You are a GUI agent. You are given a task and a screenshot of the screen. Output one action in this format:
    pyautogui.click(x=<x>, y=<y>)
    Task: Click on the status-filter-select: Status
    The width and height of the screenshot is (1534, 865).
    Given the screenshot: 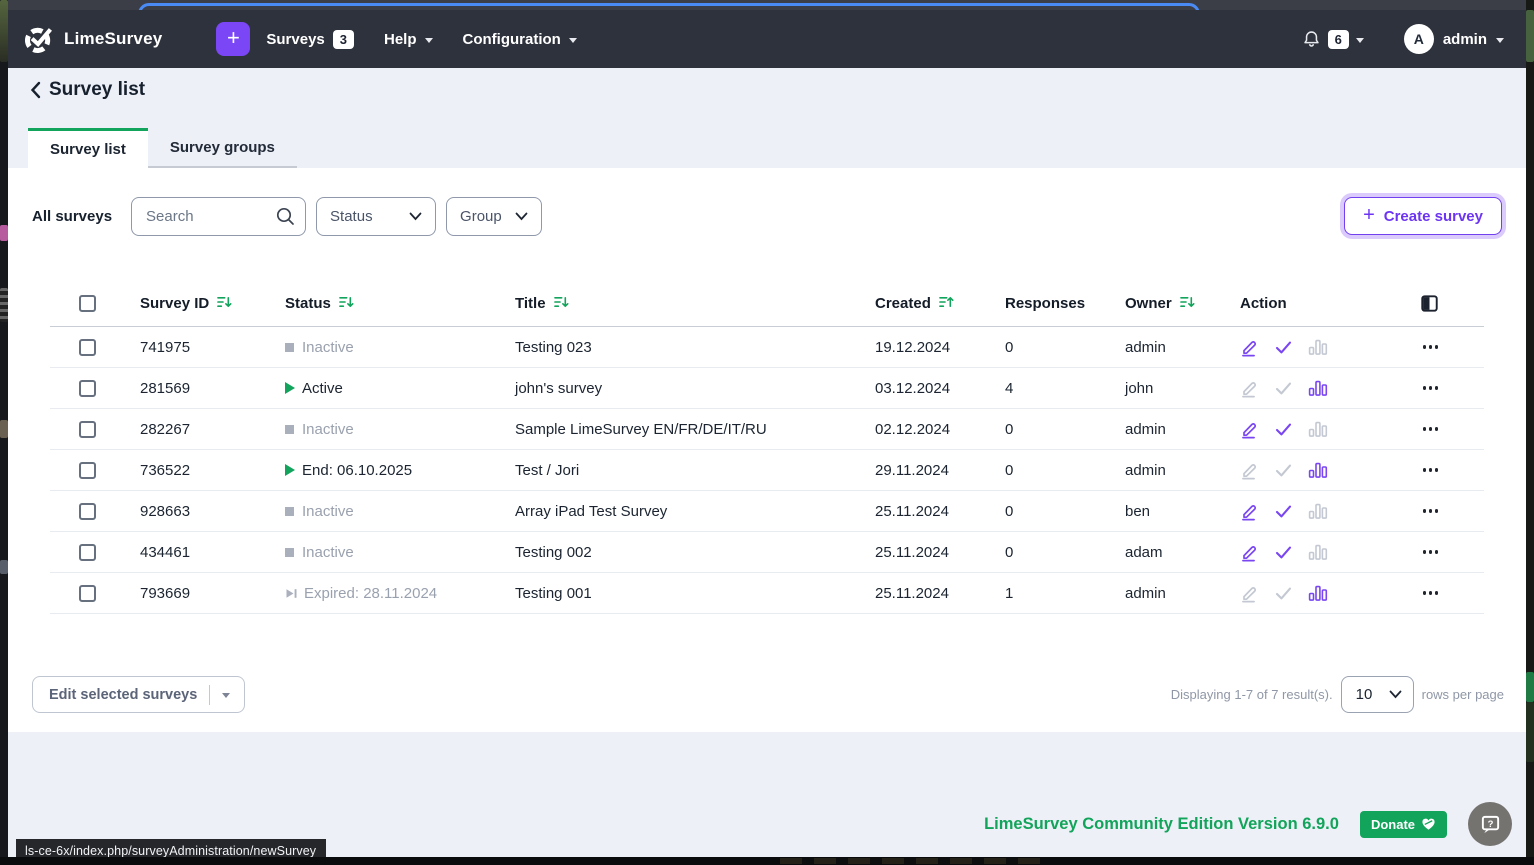 What is the action you would take?
    pyautogui.click(x=376, y=216)
    